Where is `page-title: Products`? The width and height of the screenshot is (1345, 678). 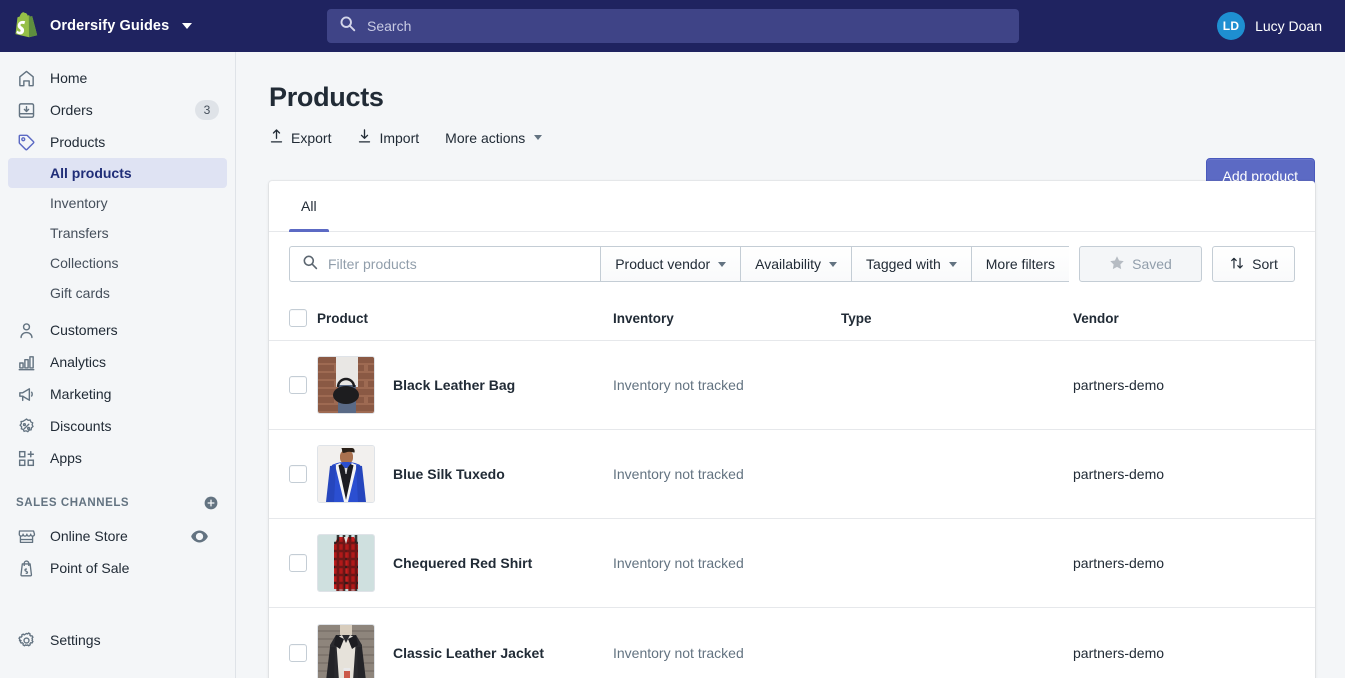 page-title: Products is located at coordinates (326, 97).